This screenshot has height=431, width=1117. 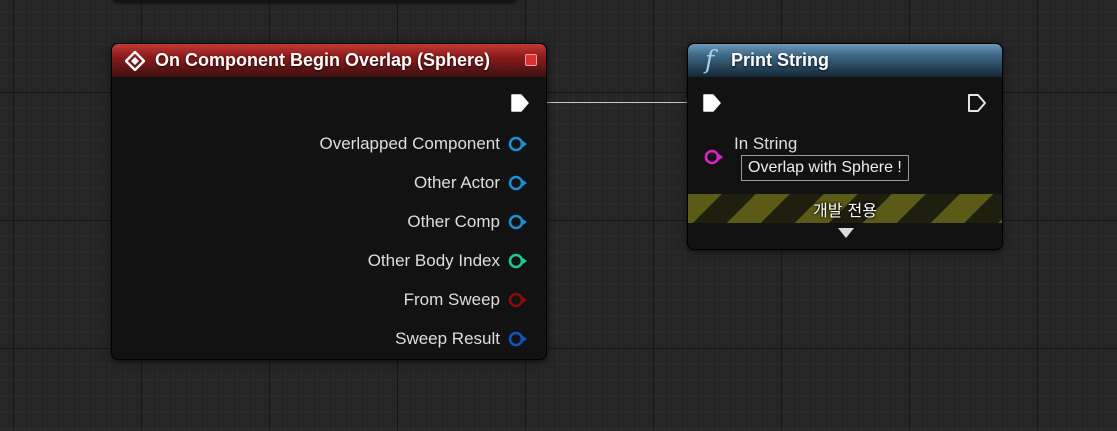 What do you see at coordinates (712, 103) in the screenshot?
I see `exec-in-pin-icon` at bounding box center [712, 103].